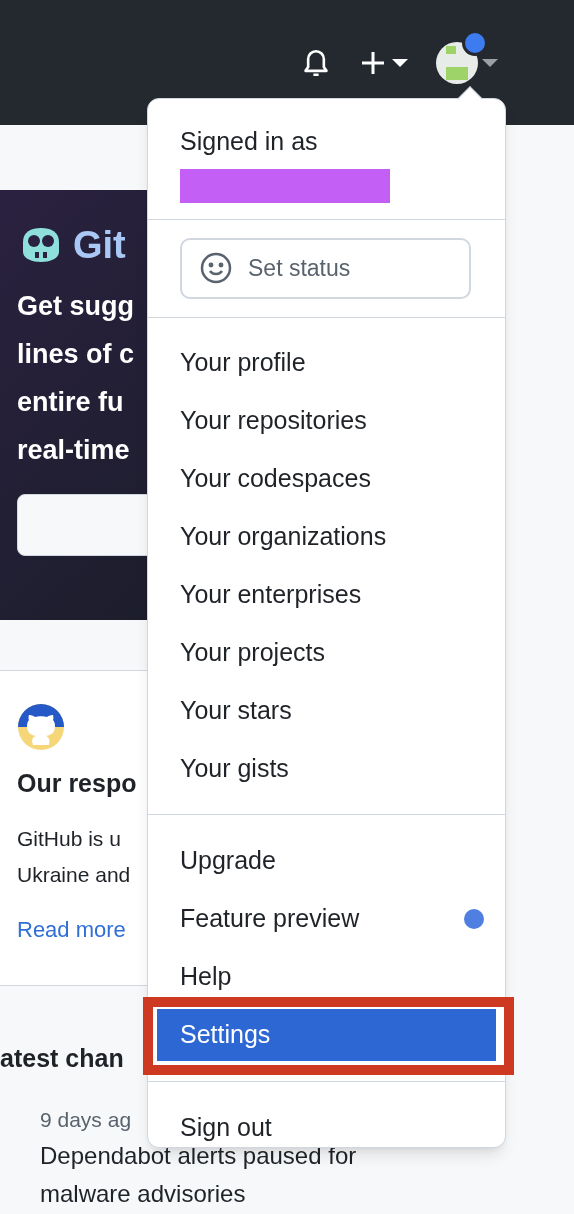 This screenshot has width=574, height=1214. Describe the element at coordinates (76, 354) in the screenshot. I see `banner-text: lines of c` at that location.